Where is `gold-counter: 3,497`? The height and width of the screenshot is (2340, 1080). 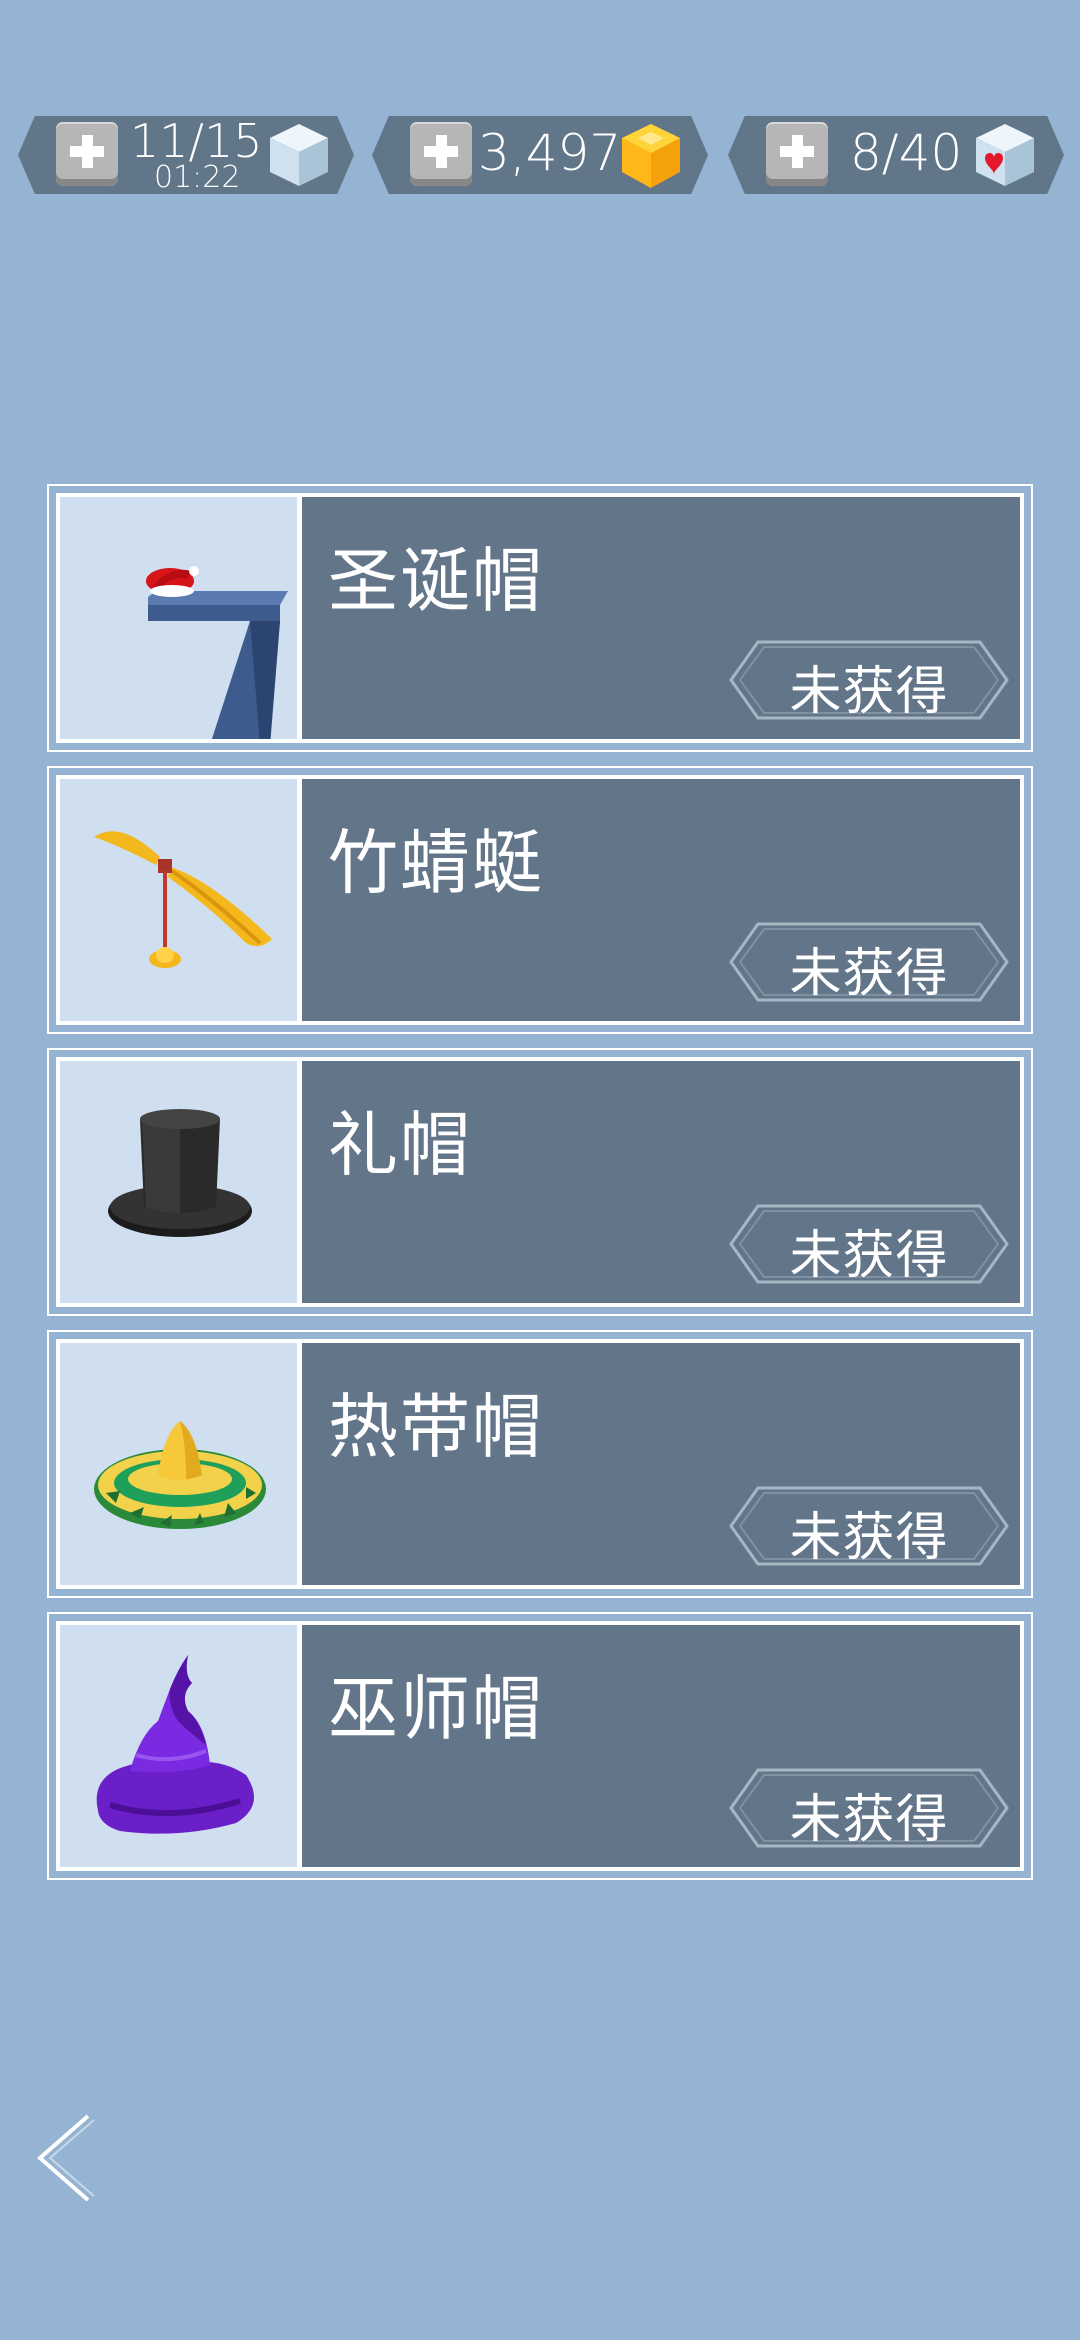
gold-counter: 3,497 is located at coordinates (540, 155).